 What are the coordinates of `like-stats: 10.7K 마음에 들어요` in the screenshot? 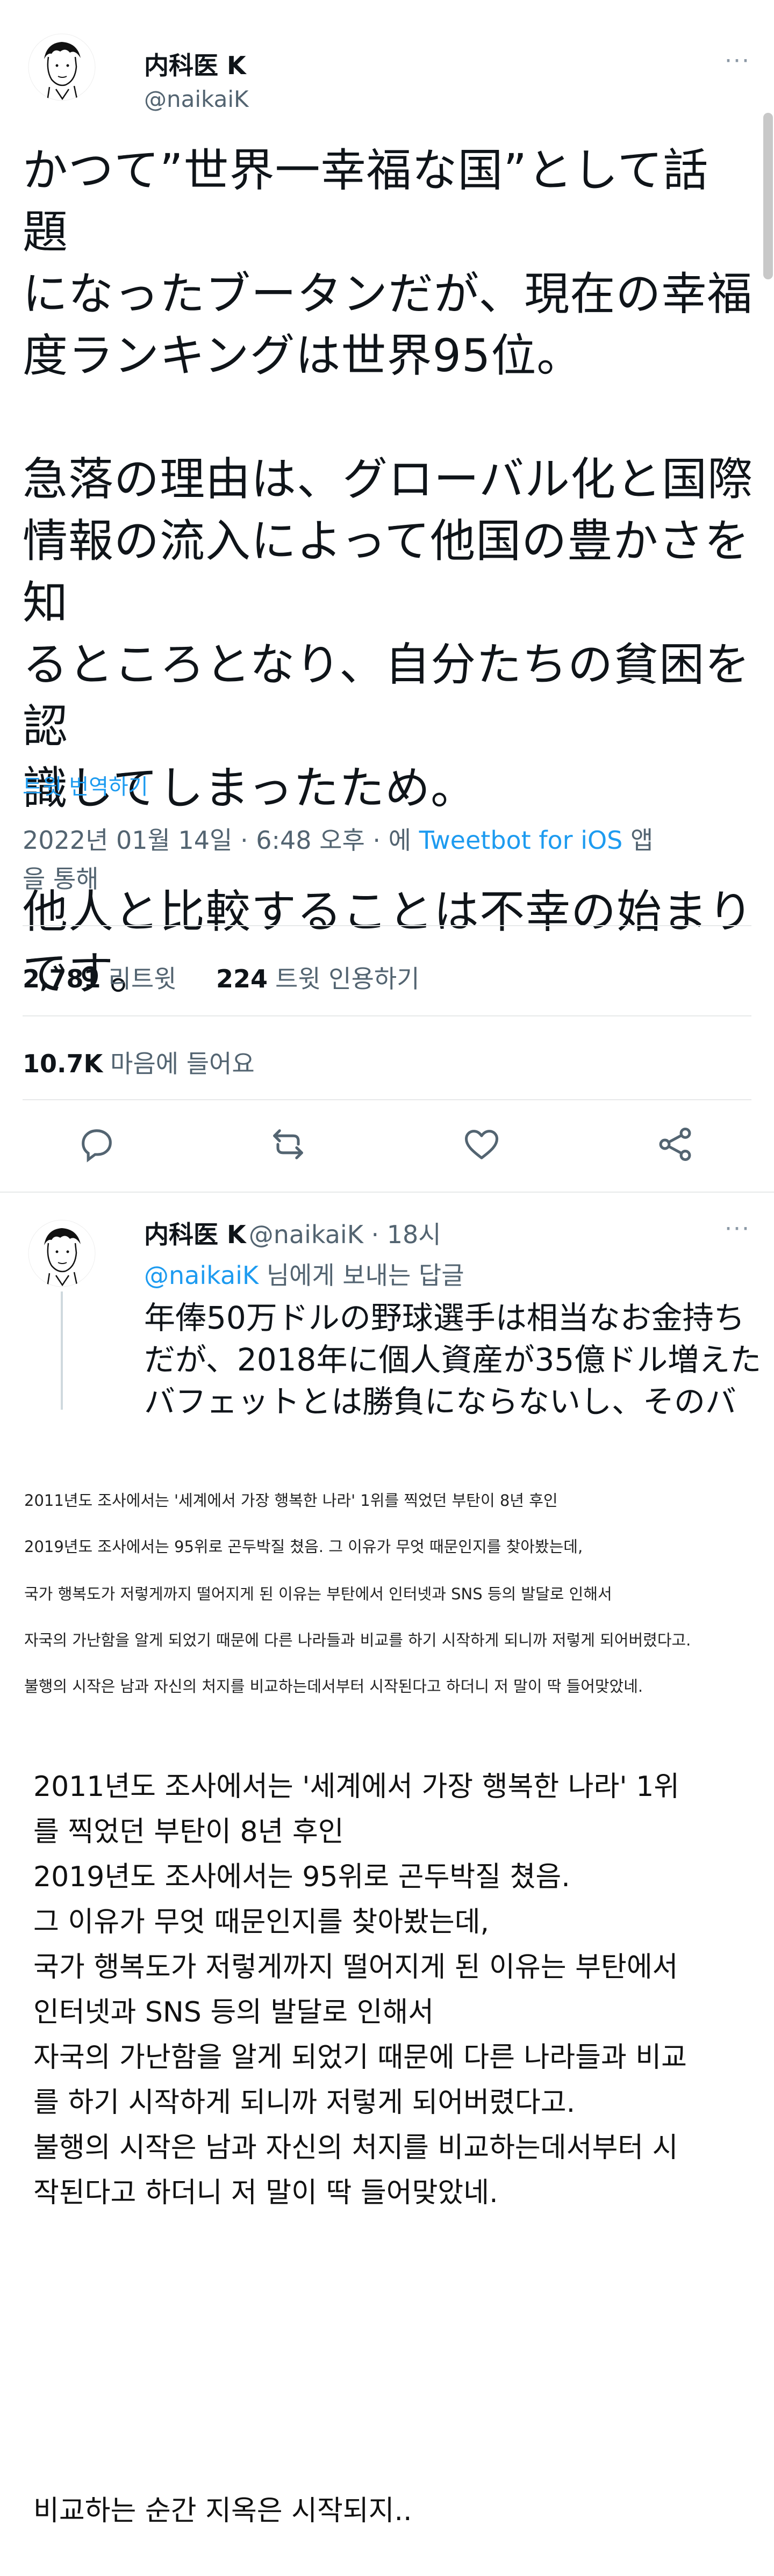 It's located at (139, 1062).